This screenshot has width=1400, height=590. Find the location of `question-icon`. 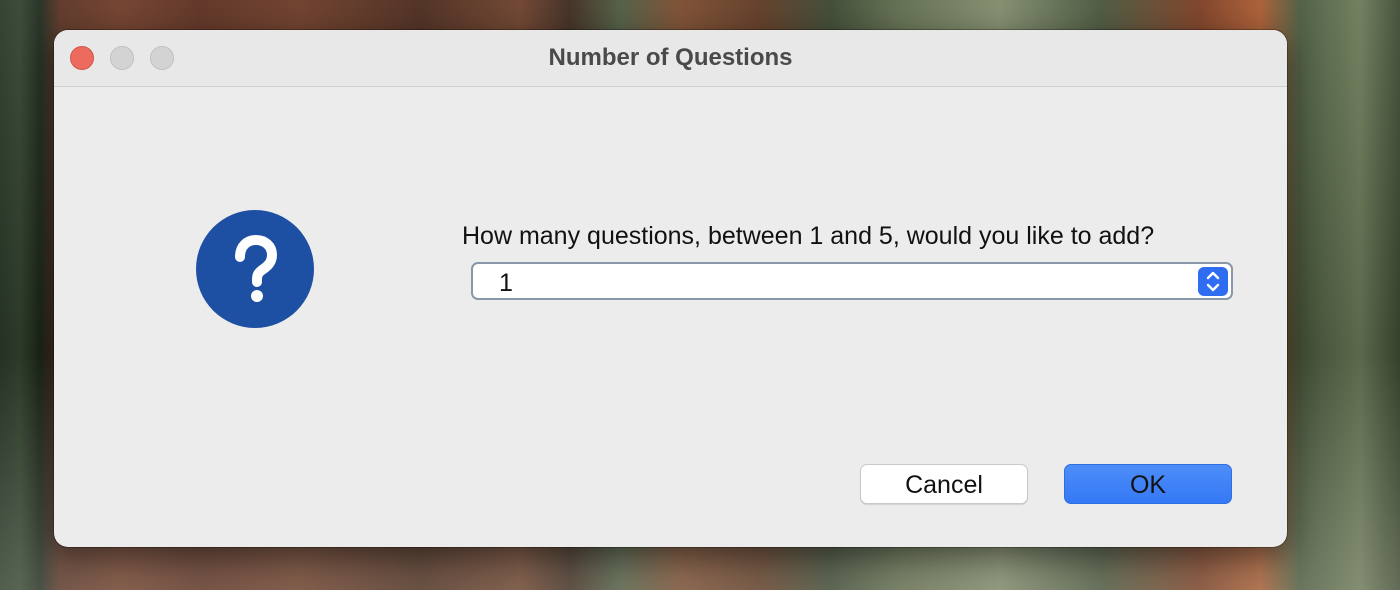

question-icon is located at coordinates (255, 269).